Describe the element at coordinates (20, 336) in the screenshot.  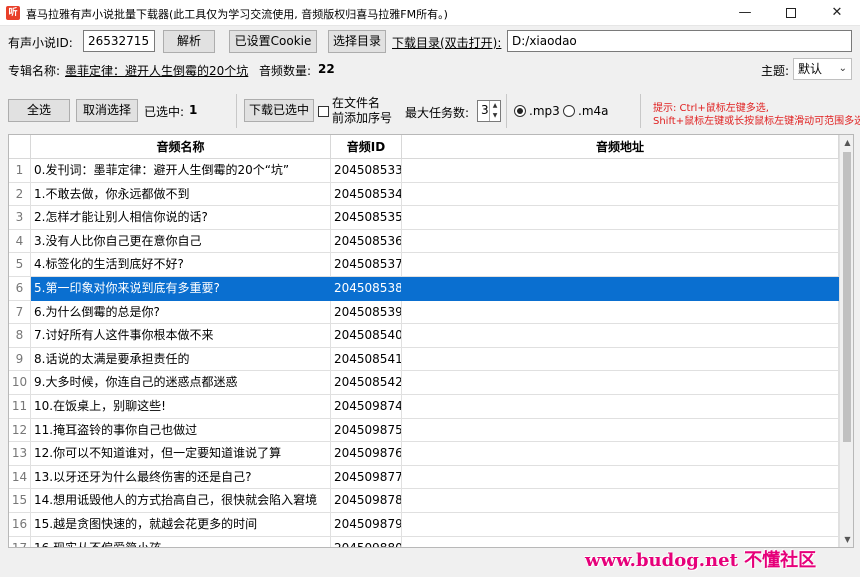
I see `row-number: 8` at that location.